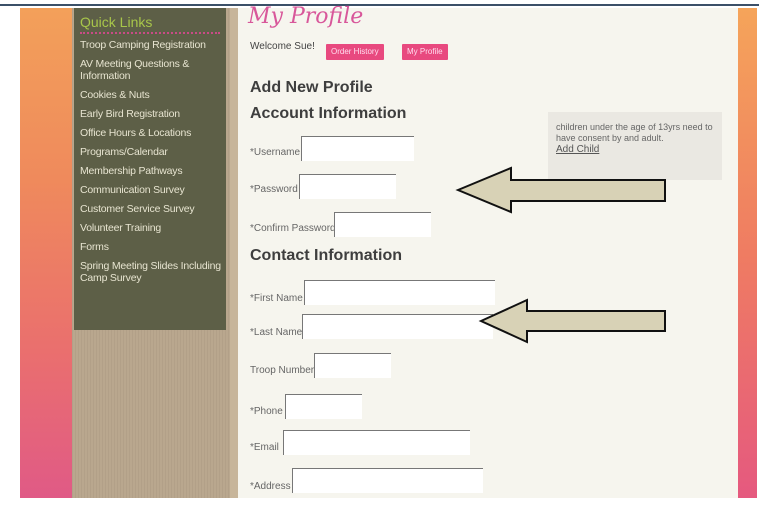  What do you see at coordinates (234, 253) in the screenshot?
I see `tan-strip` at bounding box center [234, 253].